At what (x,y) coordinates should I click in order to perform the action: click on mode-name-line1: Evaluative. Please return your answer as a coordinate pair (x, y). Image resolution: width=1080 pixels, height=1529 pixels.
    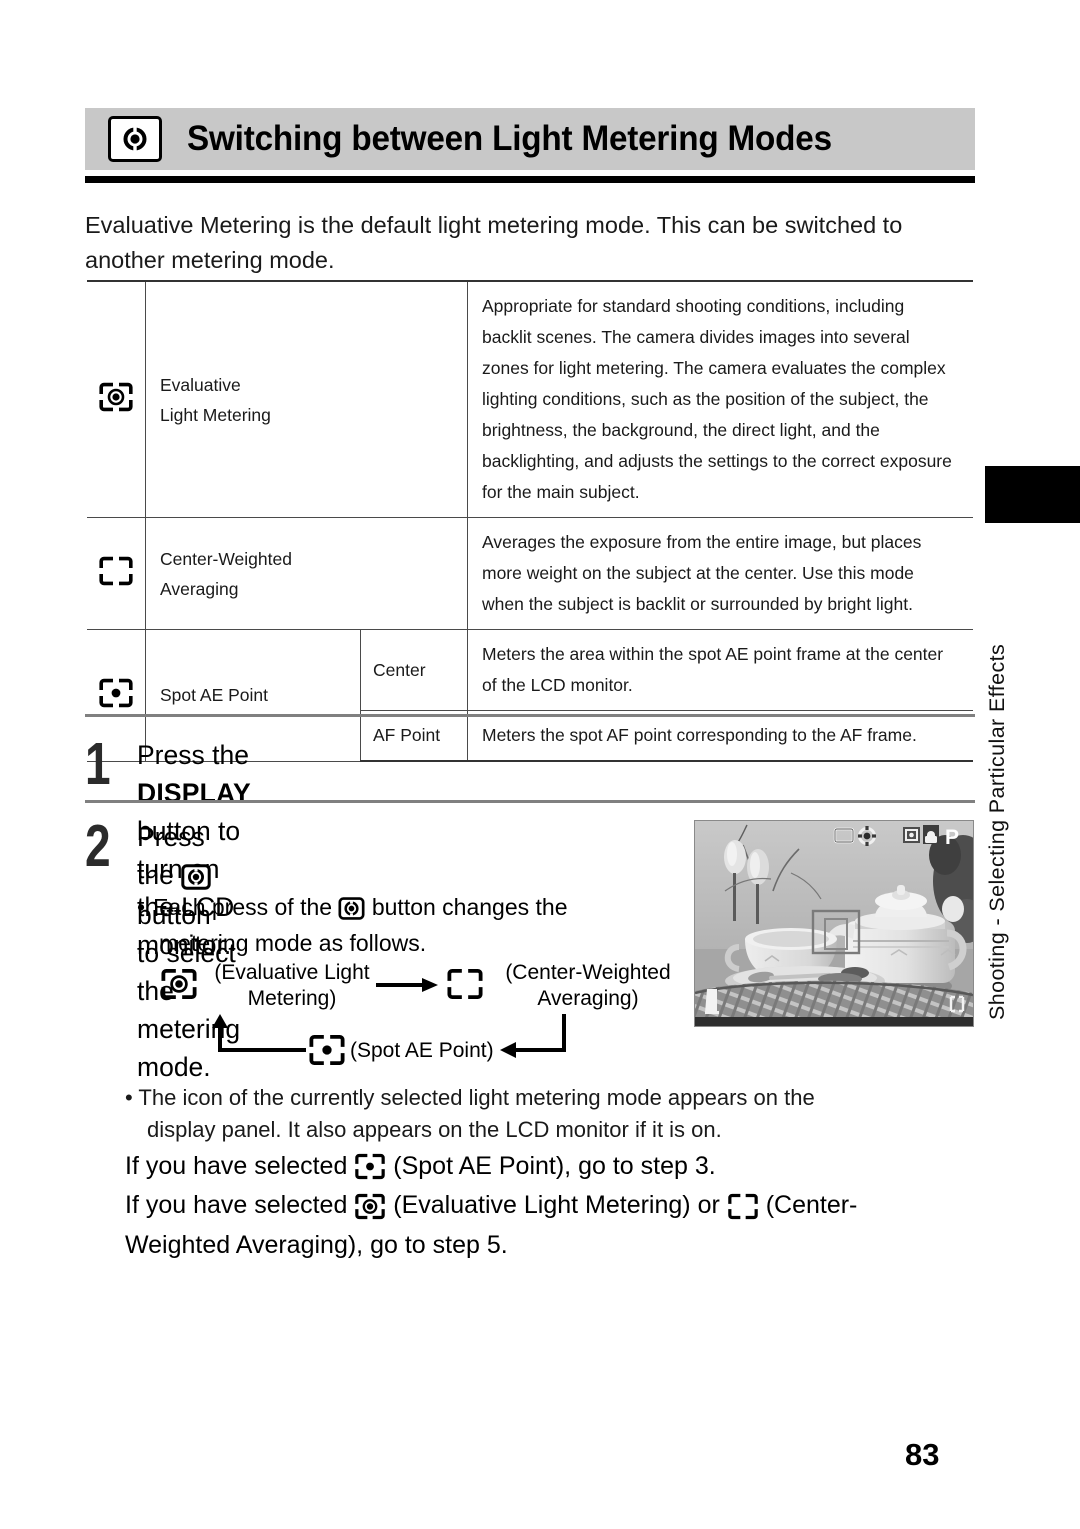
    Looking at the image, I should click on (200, 384).